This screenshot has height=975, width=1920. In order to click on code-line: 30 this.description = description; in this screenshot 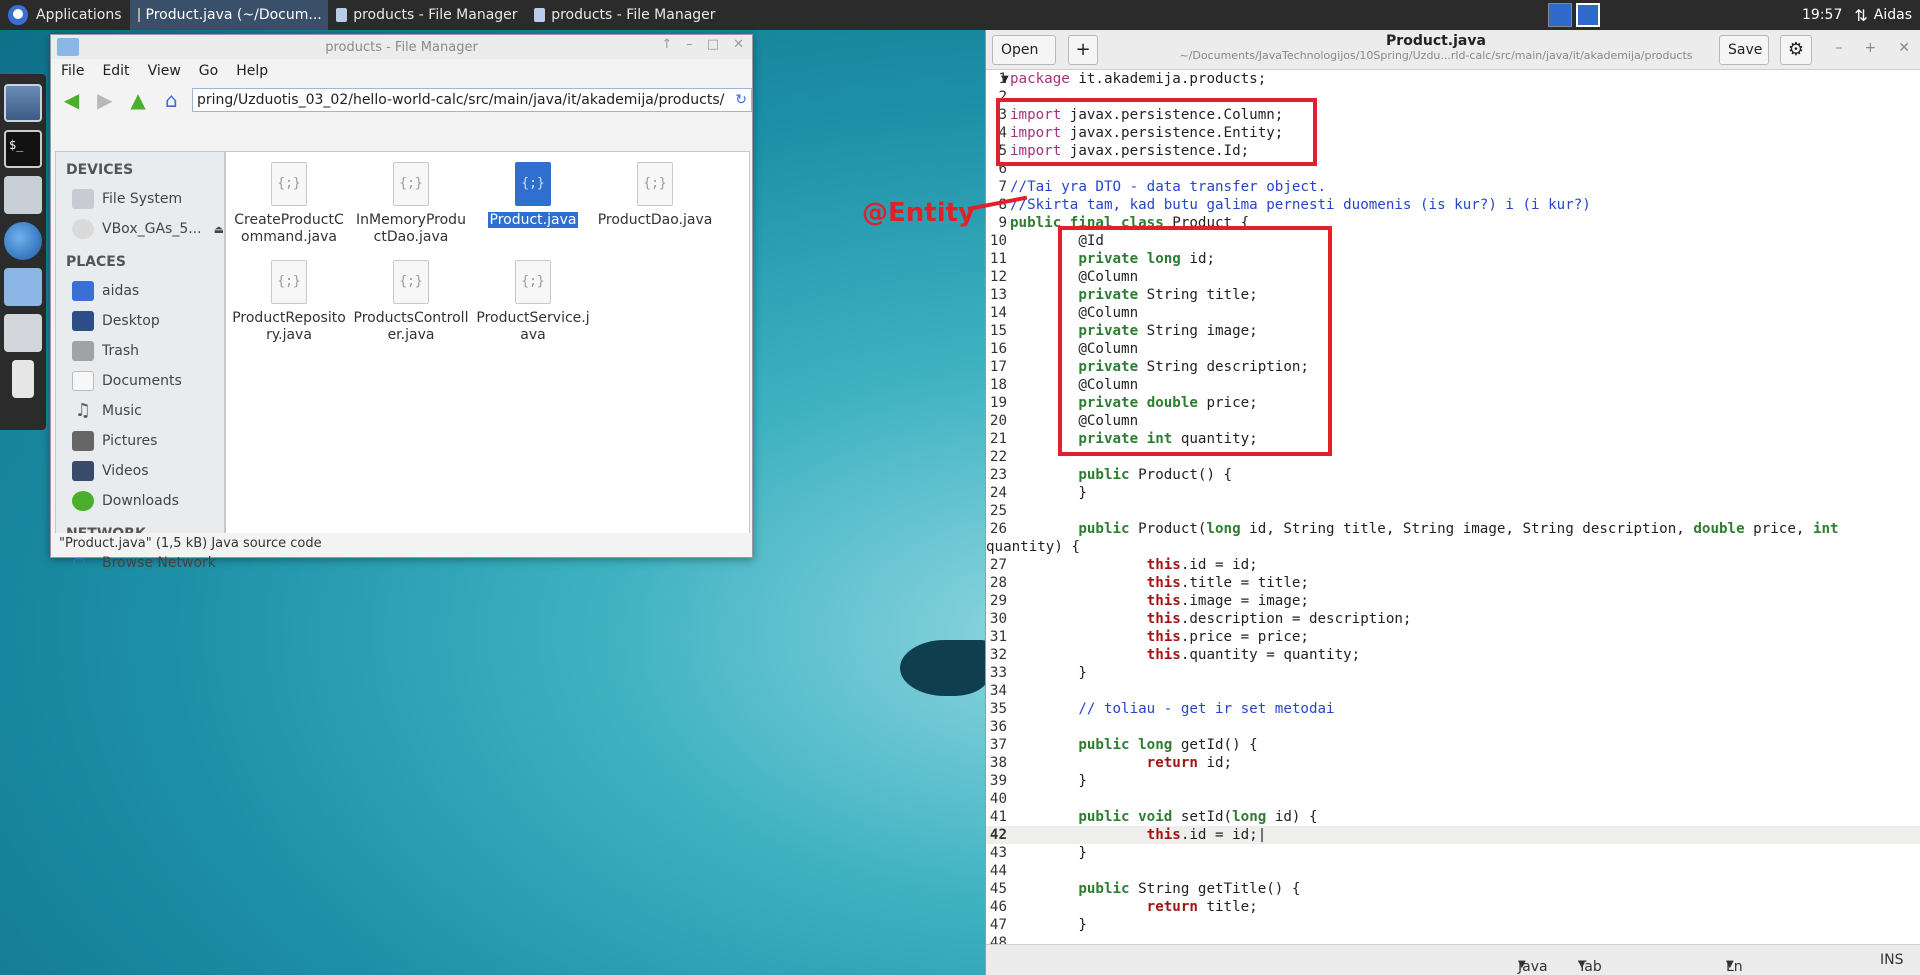, I will do `click(1453, 619)`.